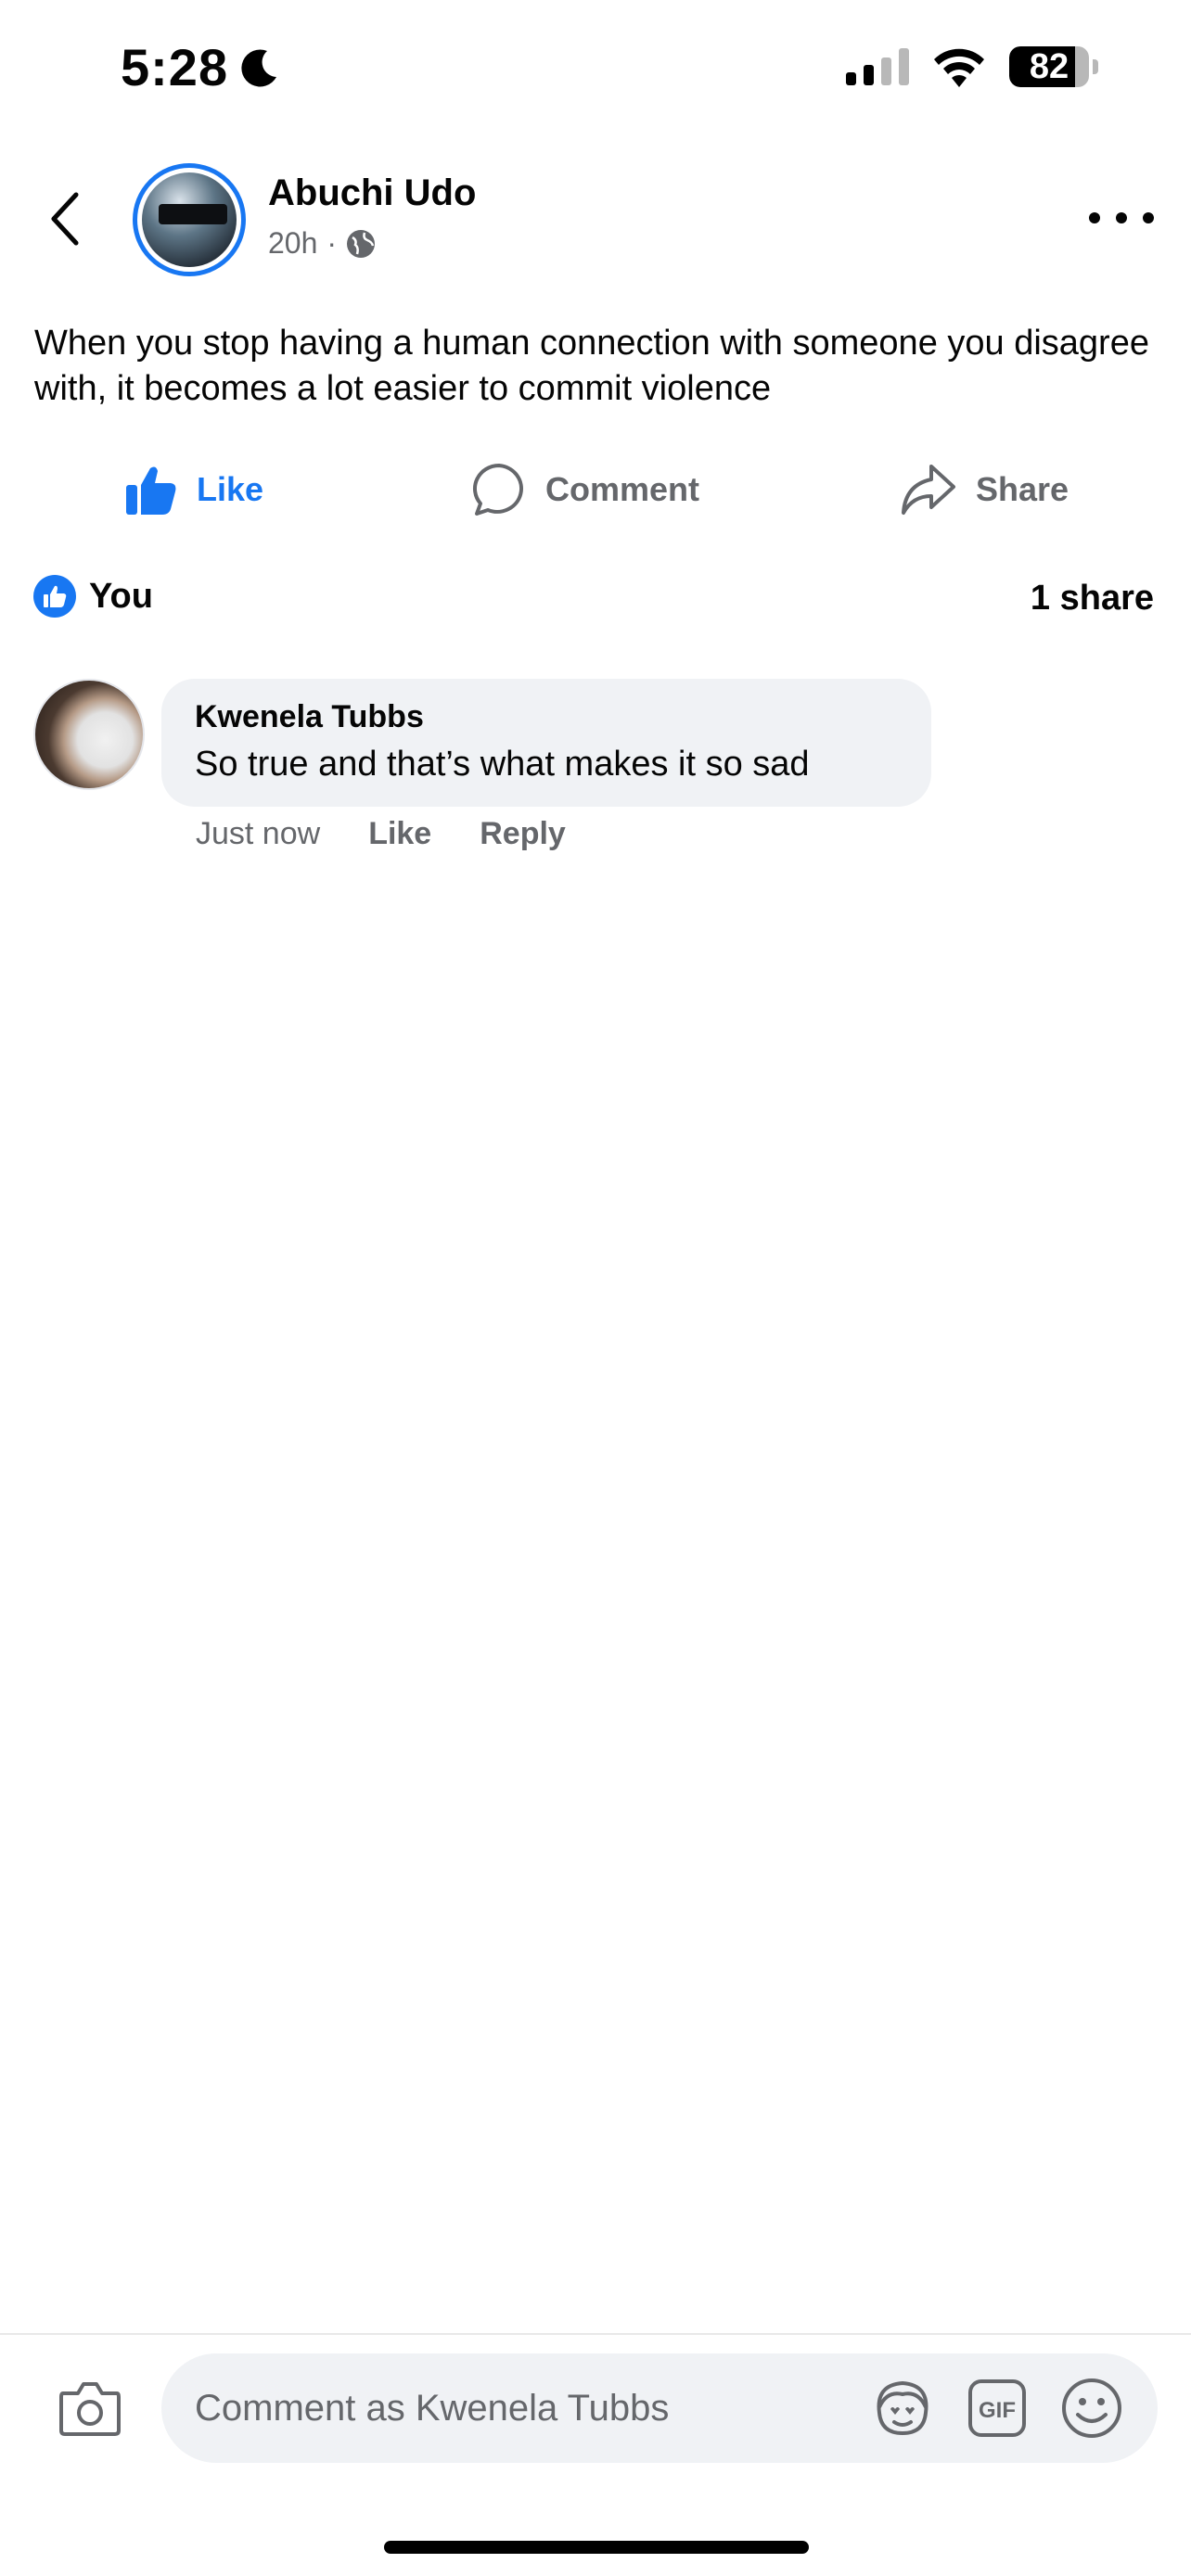 The width and height of the screenshot is (1191, 2576). Describe the element at coordinates (175, 67) in the screenshot. I see `clock: 5:28` at that location.